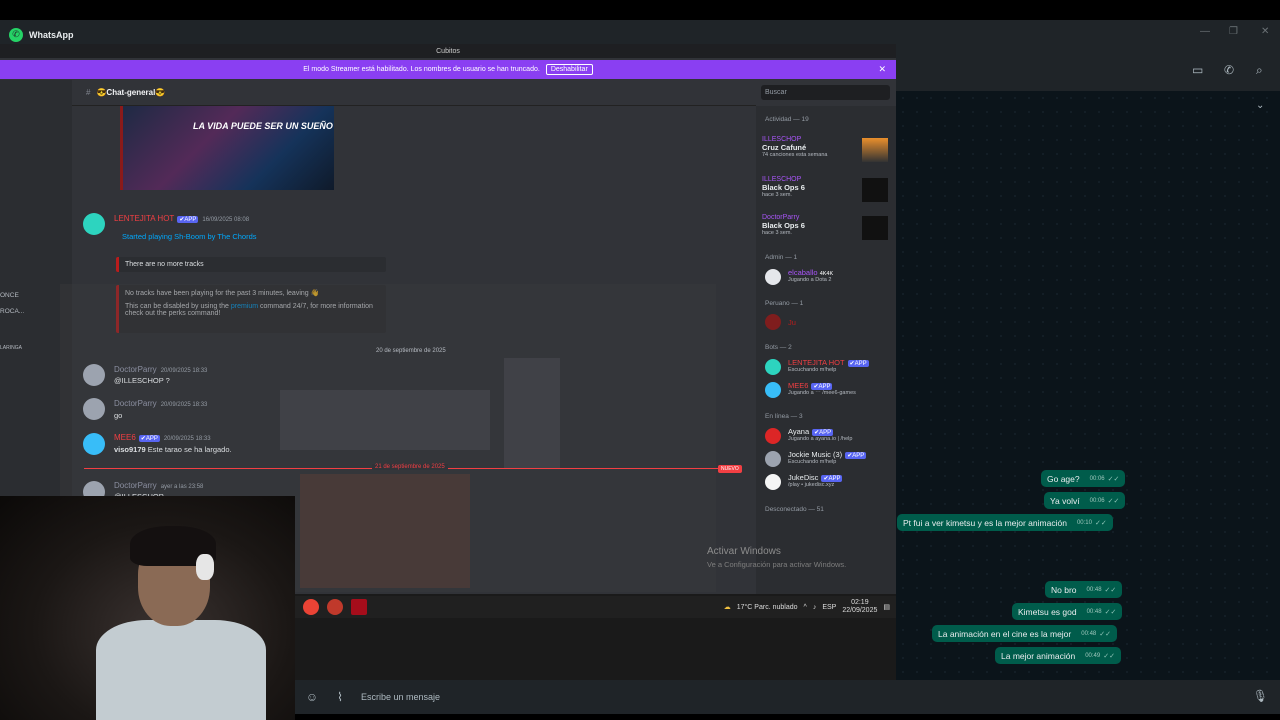 The width and height of the screenshot is (1280, 720). What do you see at coordinates (1229, 70) in the screenshot?
I see `phone-icon: ✆` at bounding box center [1229, 70].